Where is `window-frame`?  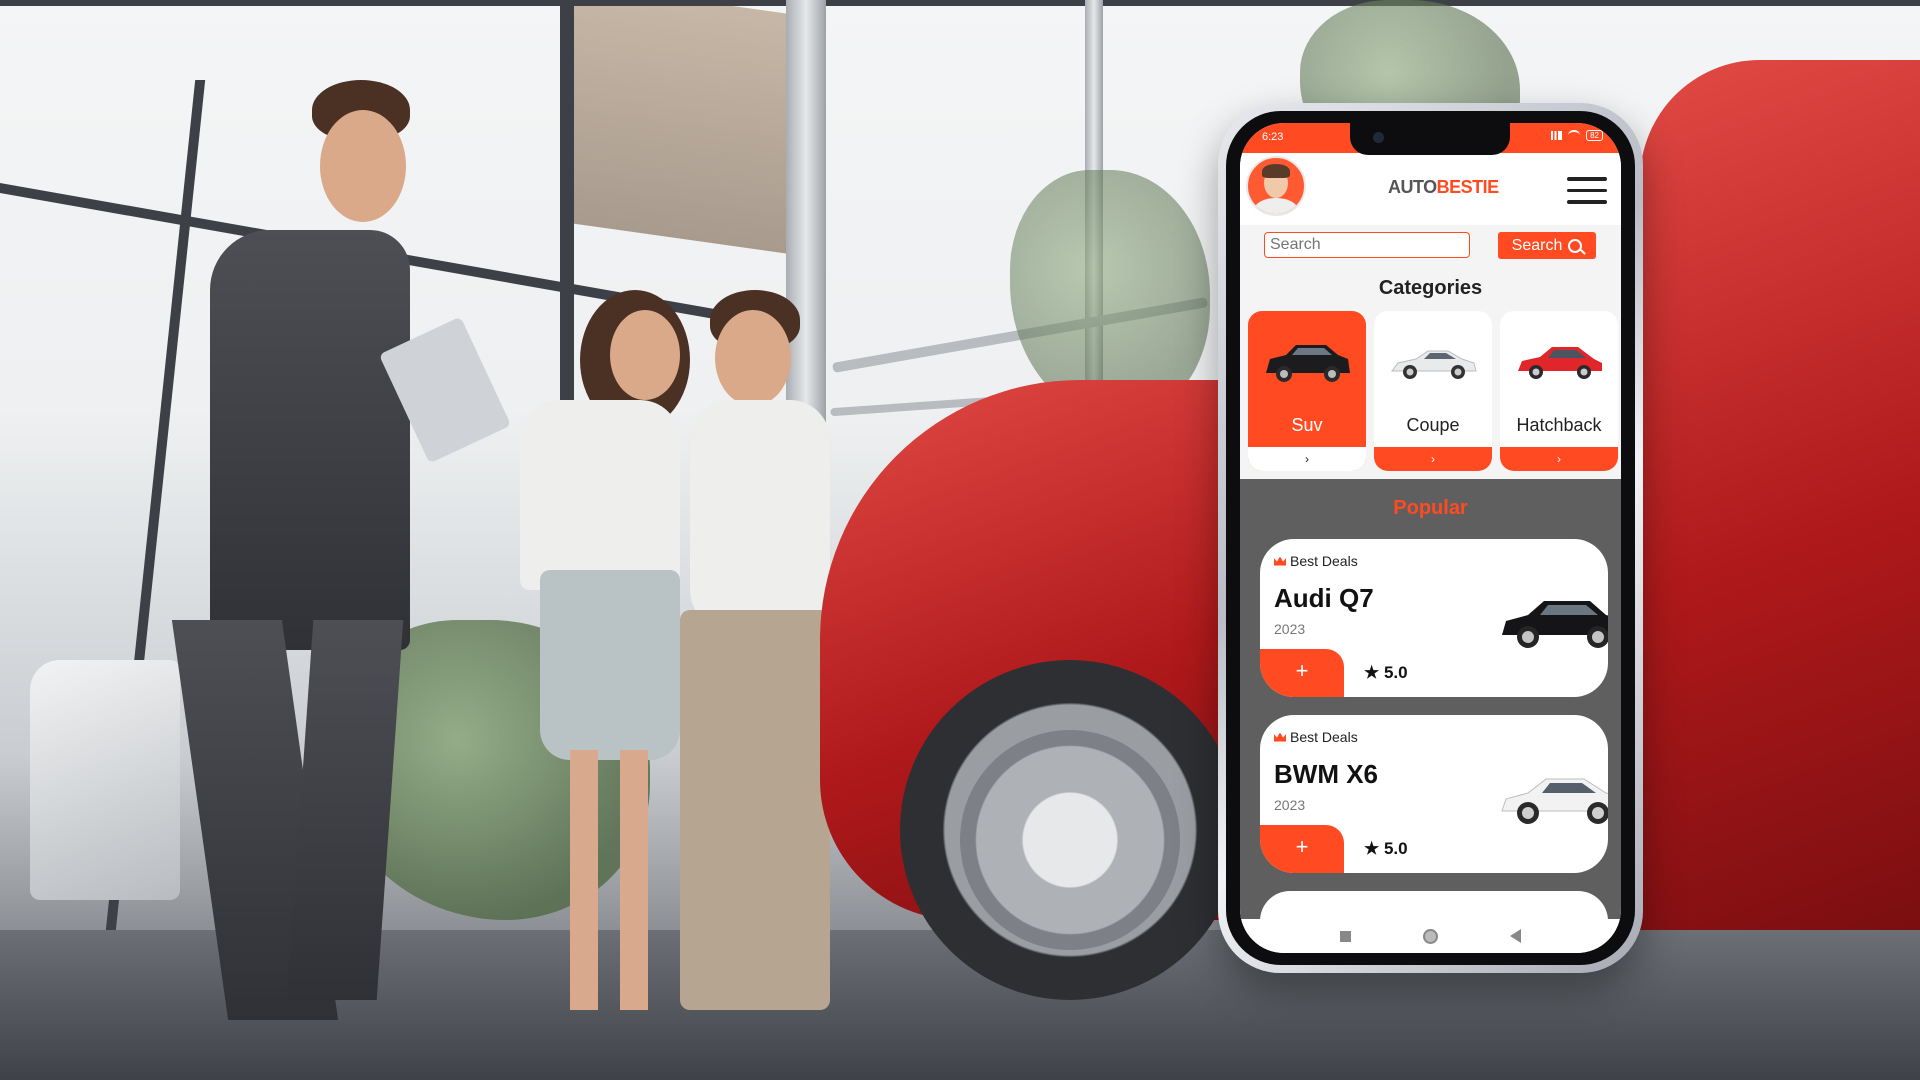
window-frame is located at coordinates (960, 3).